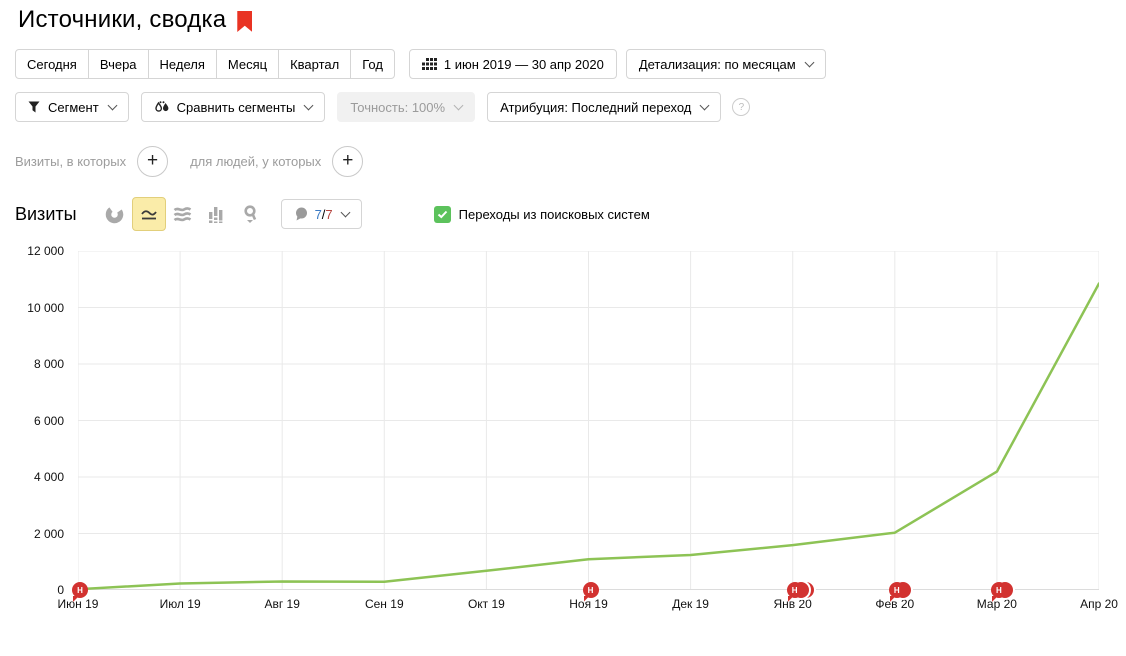 The image size is (1126, 656). What do you see at coordinates (429, 64) in the screenshot?
I see `calendar-icon` at bounding box center [429, 64].